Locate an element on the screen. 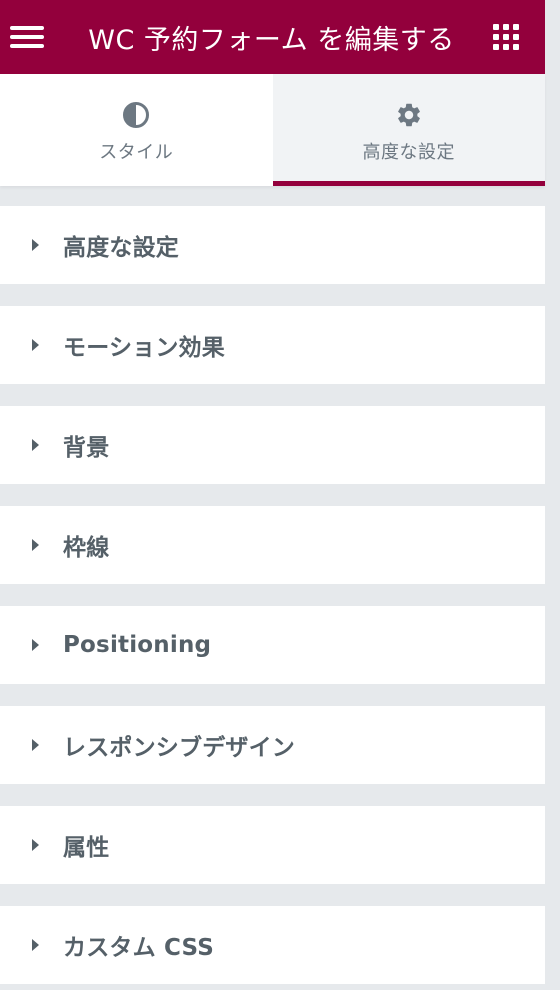  panel-header: WC 予約フォーム を編集する is located at coordinates (272, 37).